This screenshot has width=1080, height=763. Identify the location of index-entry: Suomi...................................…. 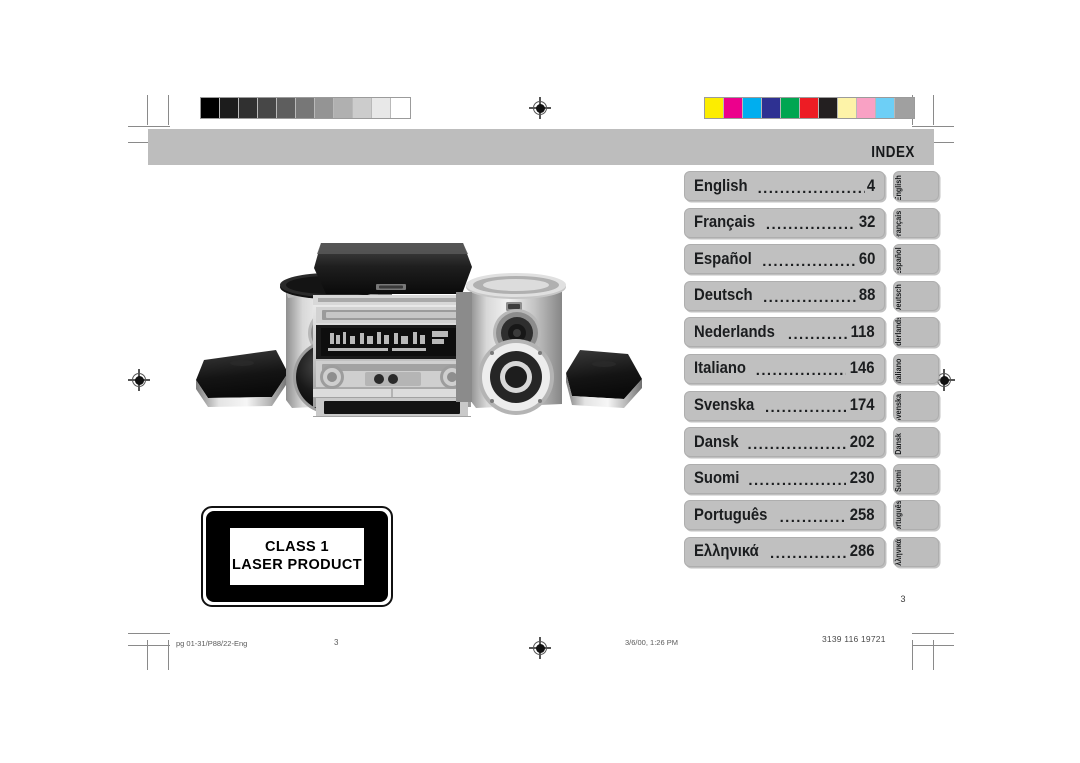
(784, 478).